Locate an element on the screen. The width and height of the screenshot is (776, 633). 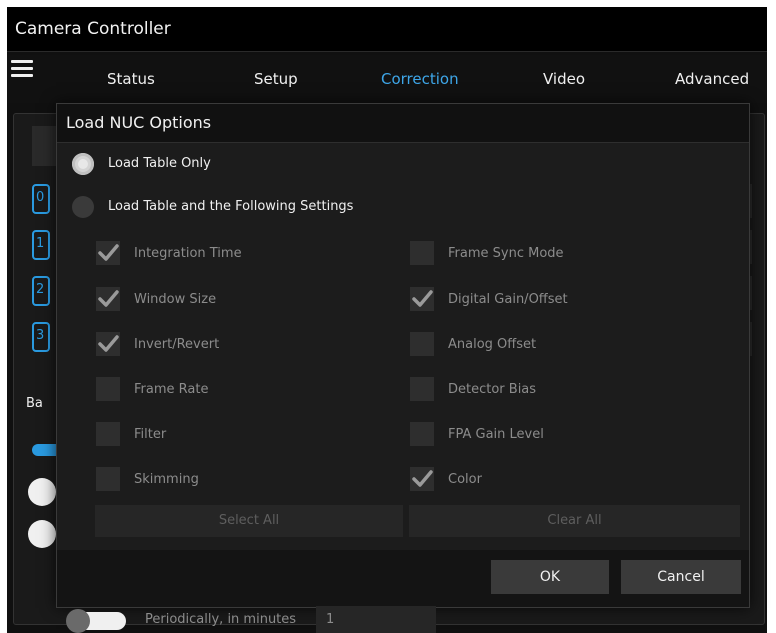
nav-bar: Status Setup Correction Video Advanced is located at coordinates (387, 79).